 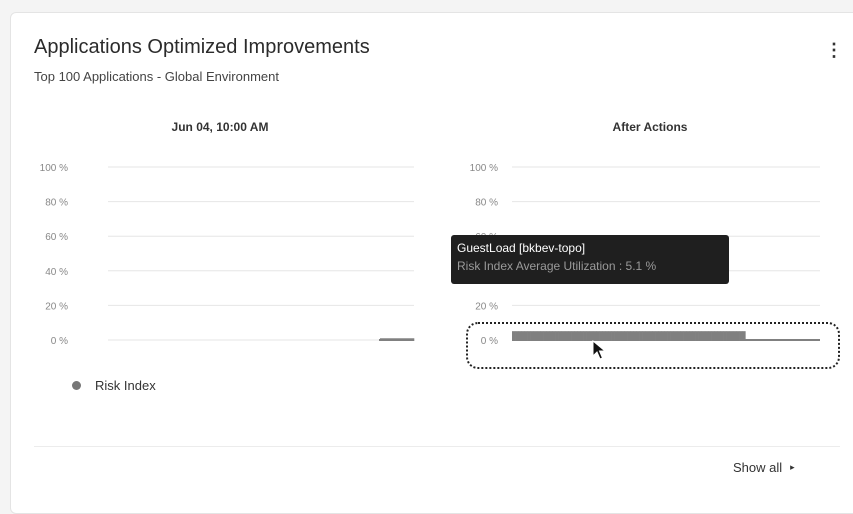 I want to click on show-all-link: Show all ▸, so click(x=764, y=467).